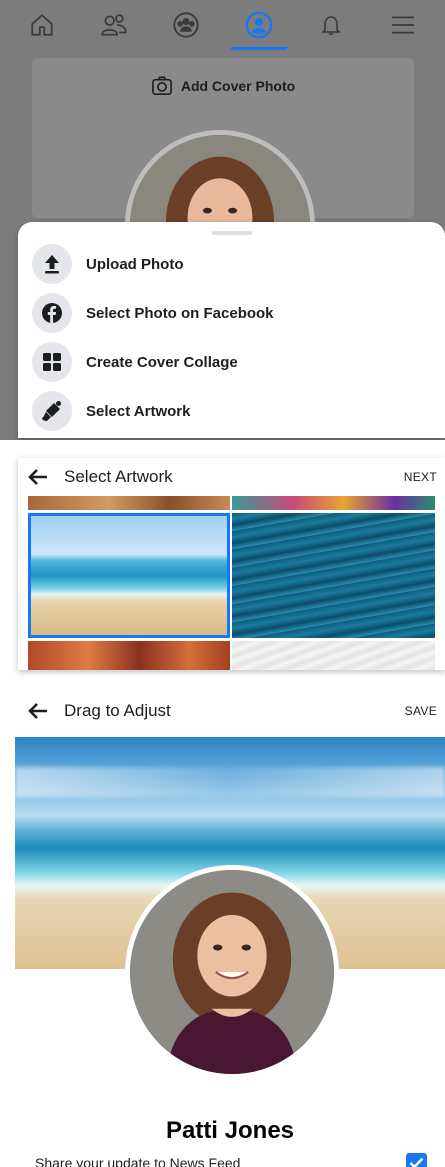  What do you see at coordinates (420, 477) in the screenshot?
I see `next-button: NEXT` at bounding box center [420, 477].